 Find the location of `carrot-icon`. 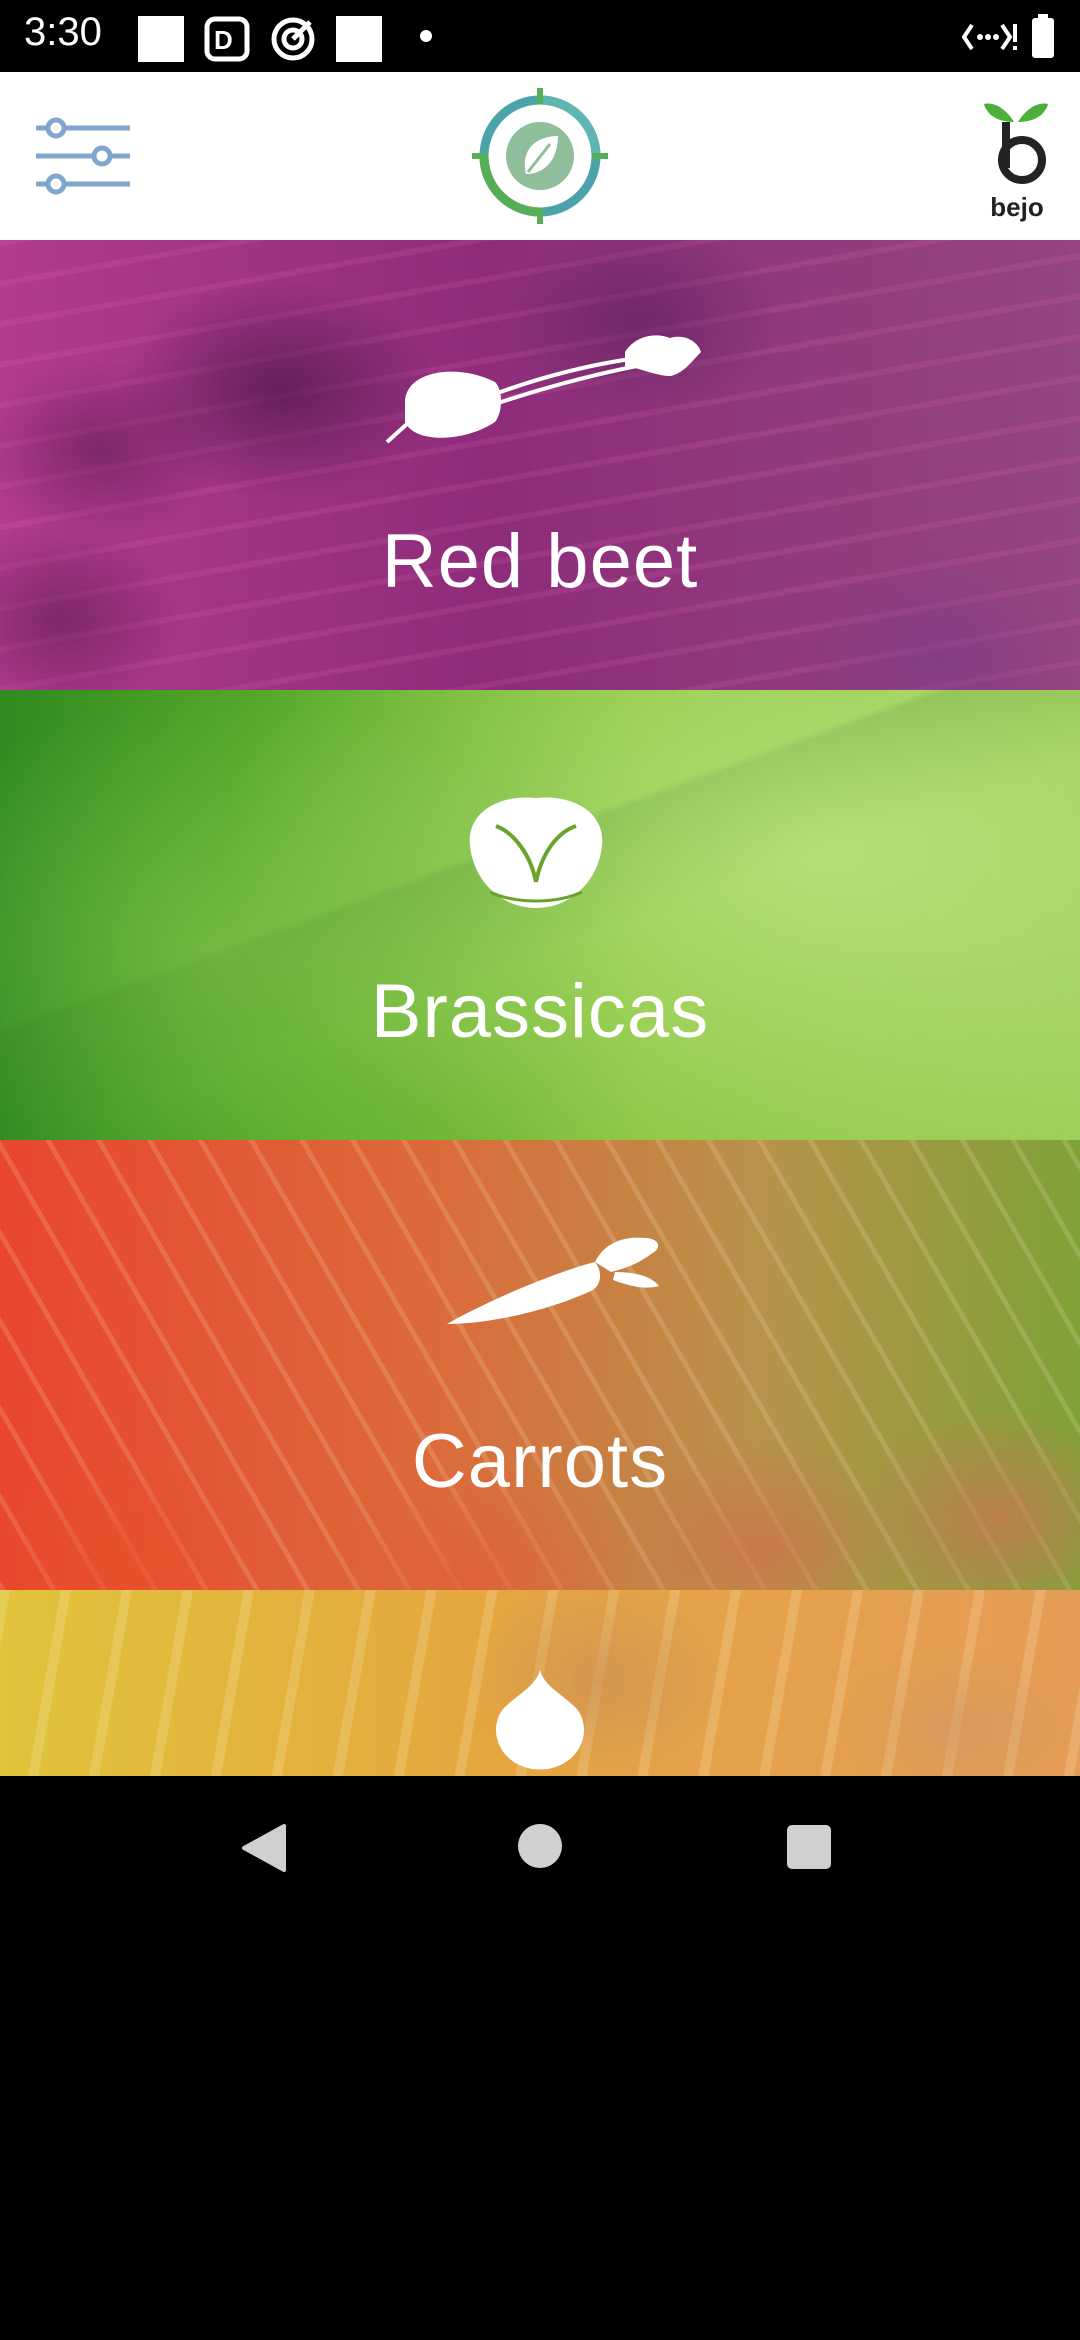

carrot-icon is located at coordinates (553, 1280).